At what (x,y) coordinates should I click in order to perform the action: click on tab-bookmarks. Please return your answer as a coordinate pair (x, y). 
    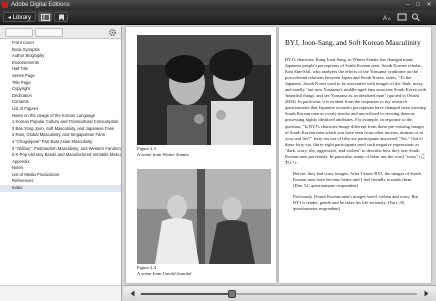
    Looking at the image, I should click on (49, 32).